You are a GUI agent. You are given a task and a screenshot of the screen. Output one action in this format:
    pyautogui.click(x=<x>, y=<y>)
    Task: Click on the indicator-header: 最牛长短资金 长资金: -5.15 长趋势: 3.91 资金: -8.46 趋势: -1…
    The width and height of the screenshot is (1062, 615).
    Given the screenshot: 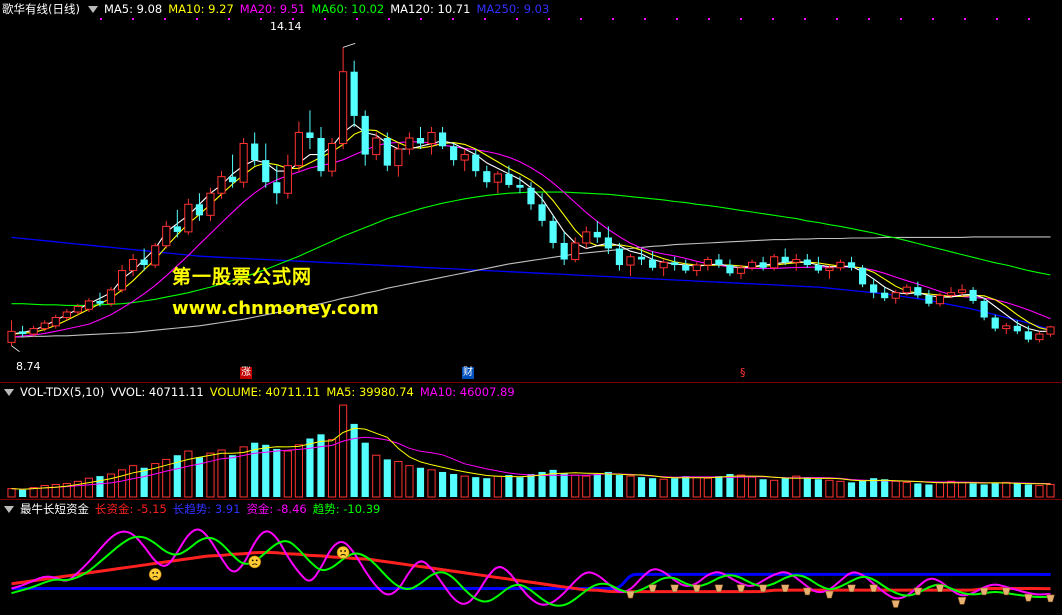 What is the action you would take?
    pyautogui.click(x=194, y=509)
    